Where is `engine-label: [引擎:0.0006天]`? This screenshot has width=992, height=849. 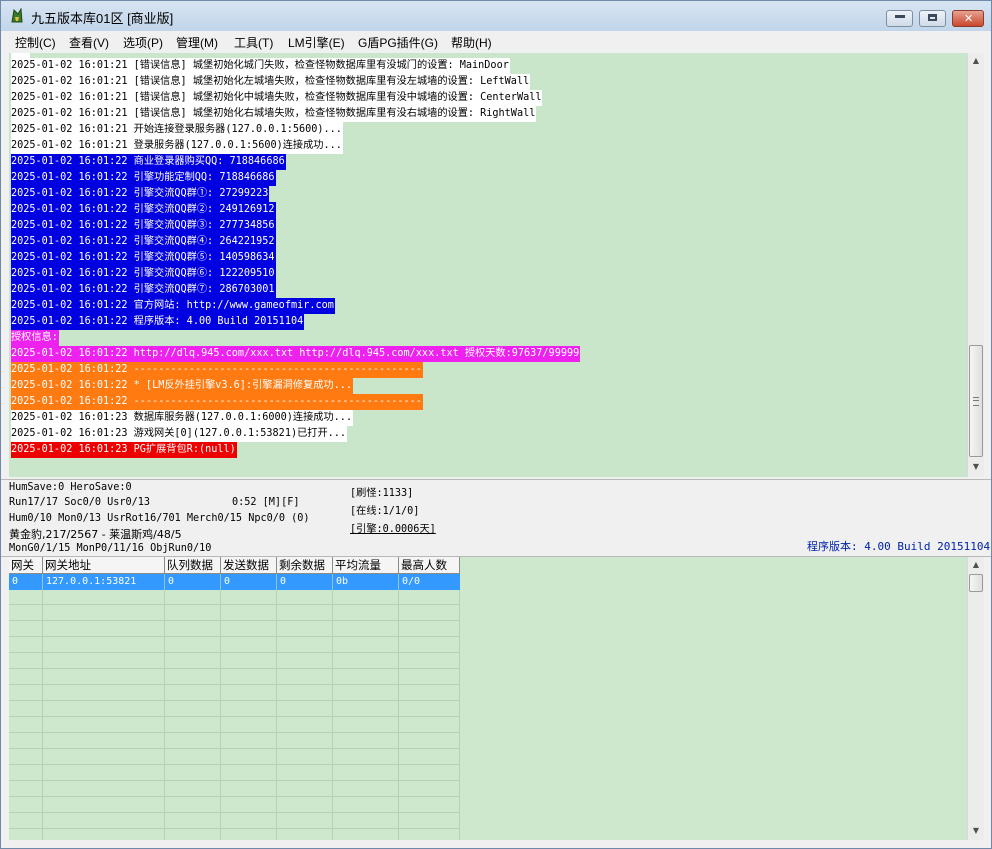
engine-label: [引擎:0.0006天] is located at coordinates (393, 527).